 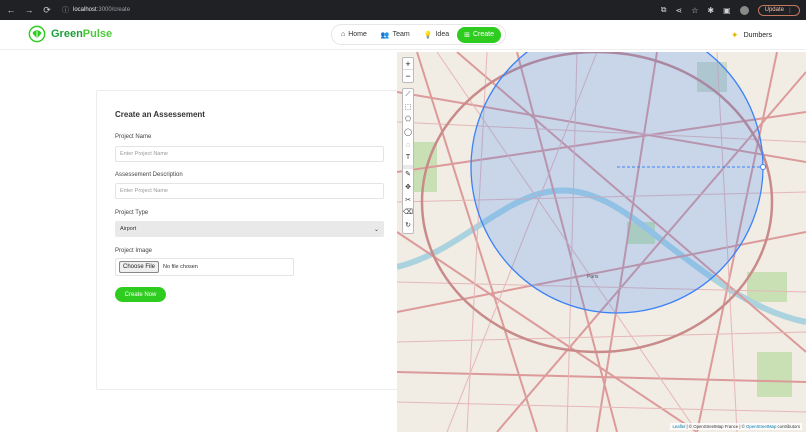 I want to click on info-icon: ⓘ, so click(x=65, y=10).